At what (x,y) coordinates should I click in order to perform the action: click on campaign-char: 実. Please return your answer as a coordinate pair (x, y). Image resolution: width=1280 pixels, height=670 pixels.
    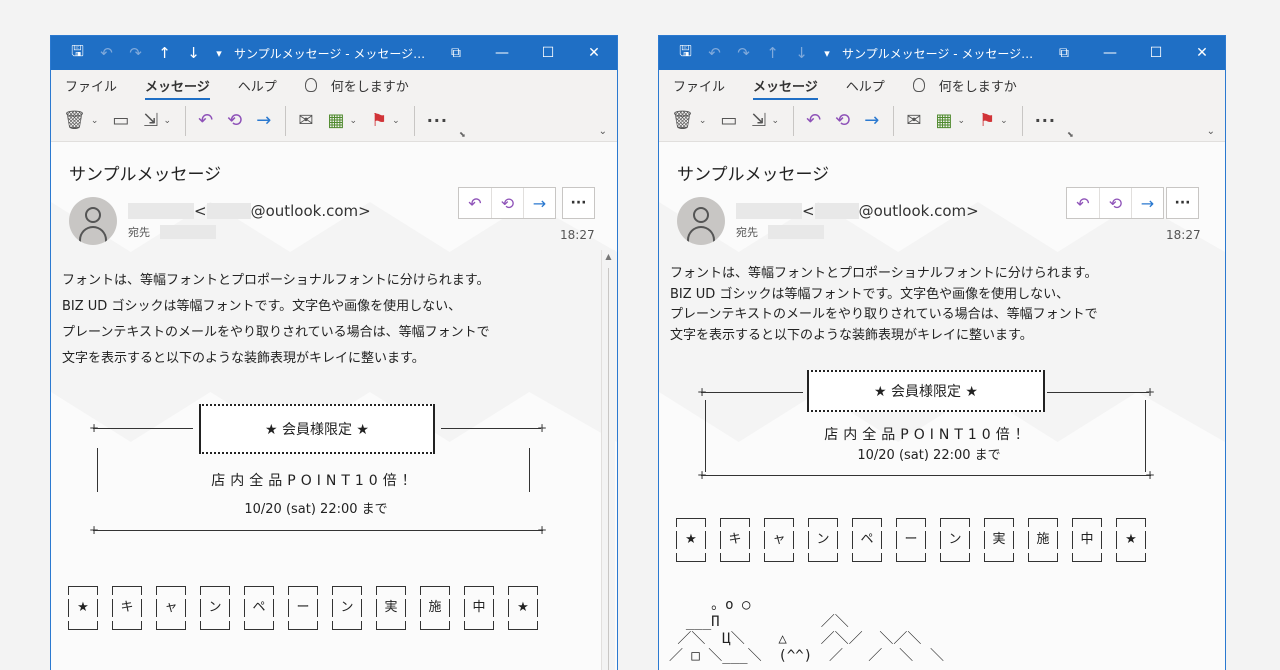
    Looking at the image, I should click on (391, 608).